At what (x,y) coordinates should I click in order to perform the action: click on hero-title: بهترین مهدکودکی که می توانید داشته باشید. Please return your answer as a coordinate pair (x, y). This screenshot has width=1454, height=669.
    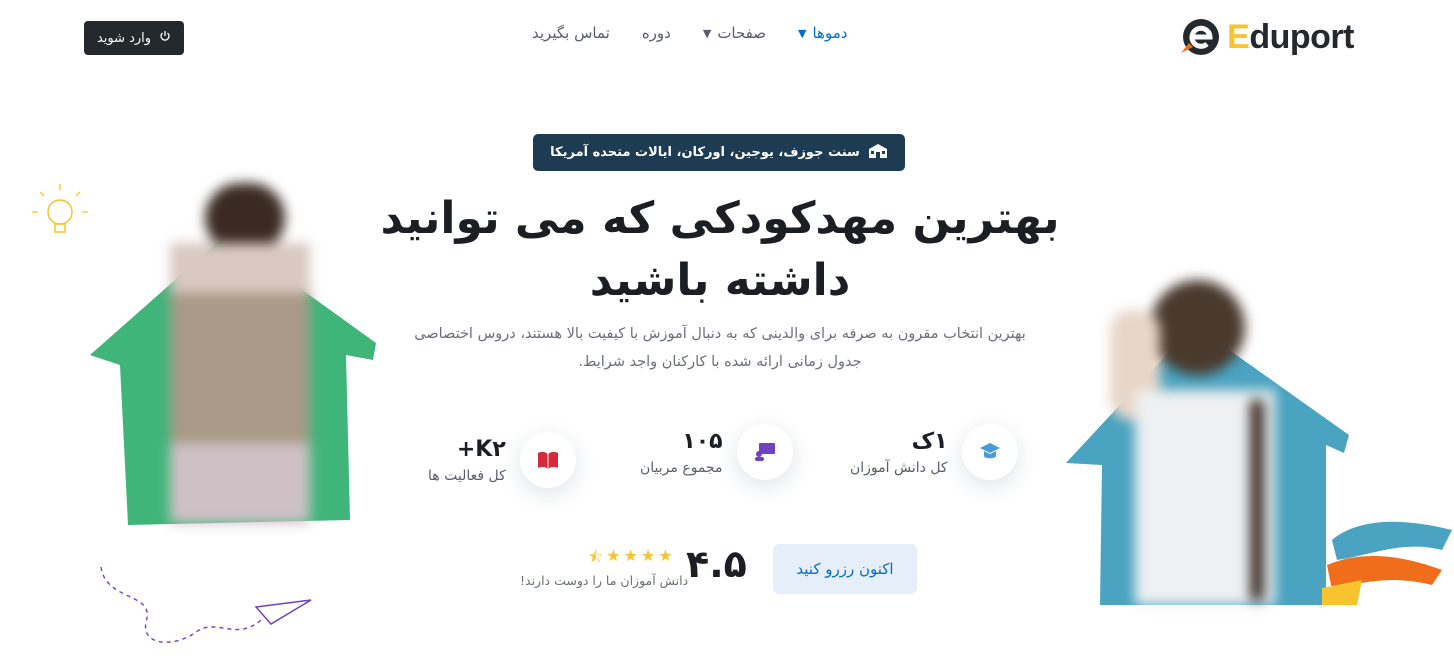
    Looking at the image, I should click on (720, 249).